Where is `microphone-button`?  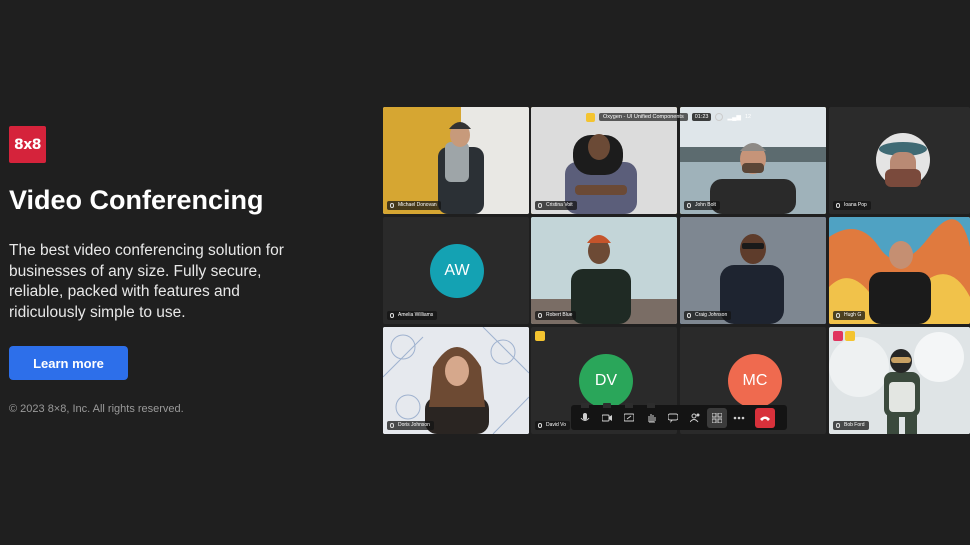
microphone-button is located at coordinates (585, 415).